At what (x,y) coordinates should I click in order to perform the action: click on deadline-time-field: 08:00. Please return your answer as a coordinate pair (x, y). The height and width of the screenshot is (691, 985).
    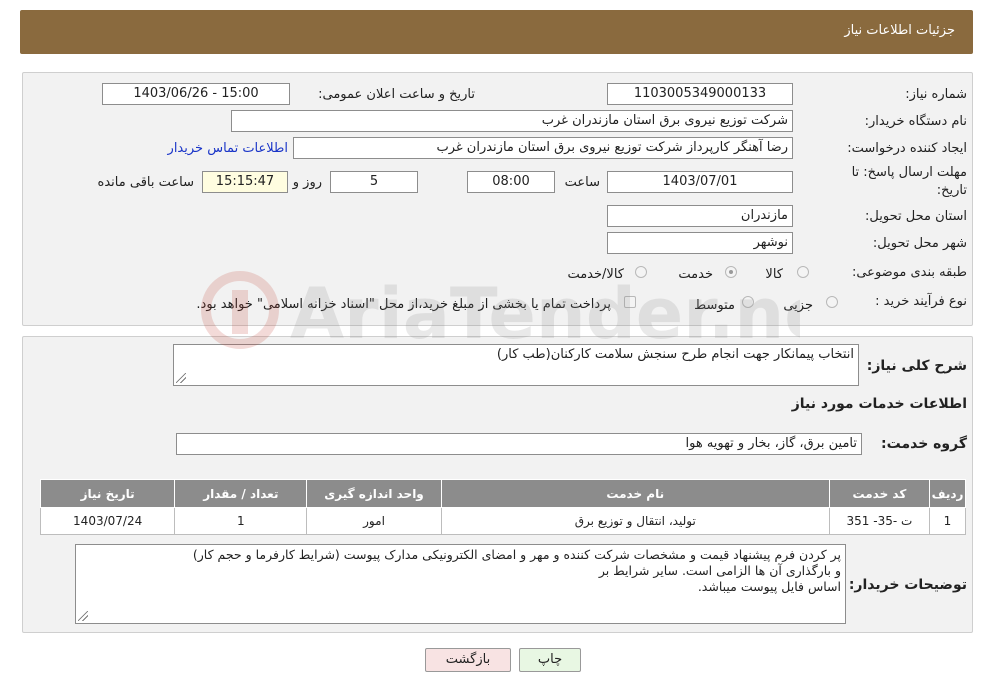
    Looking at the image, I should click on (511, 182).